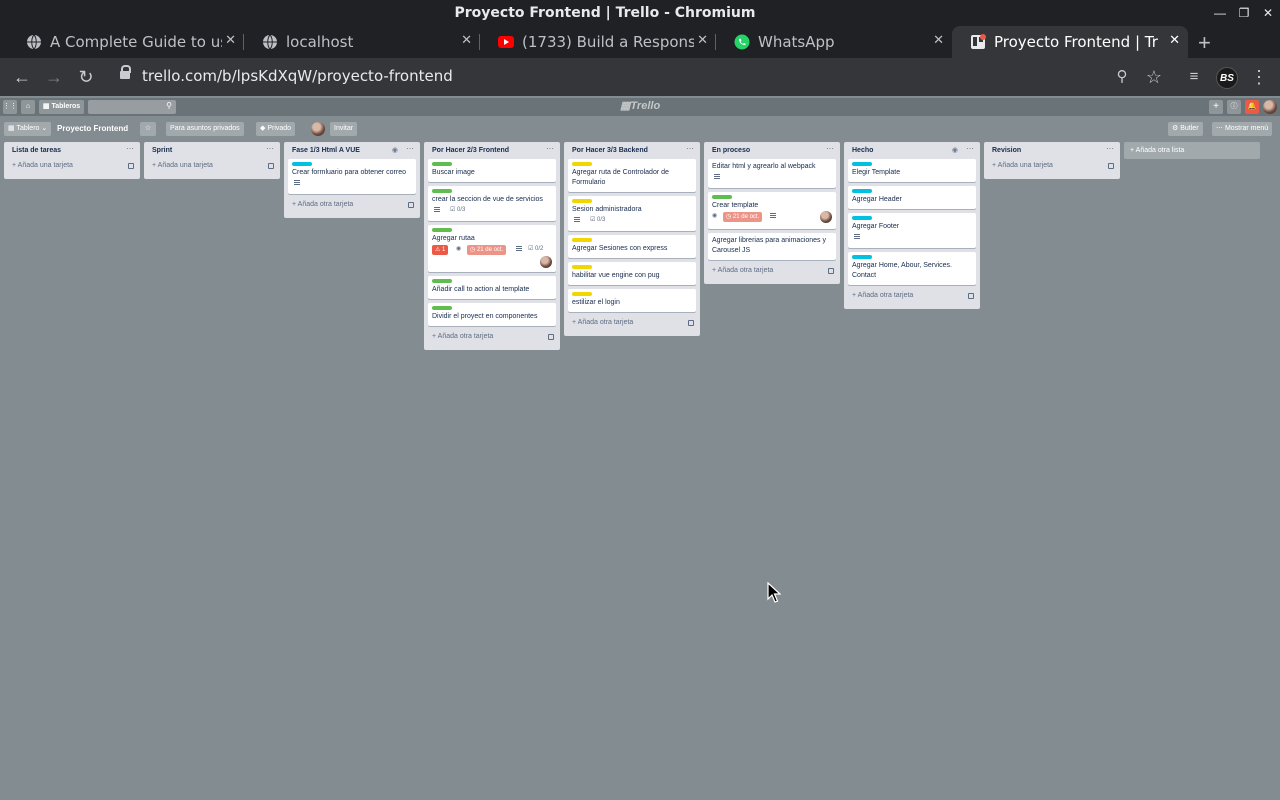 The width and height of the screenshot is (1280, 800). I want to click on info-icon: ⓘ, so click(1234, 107).